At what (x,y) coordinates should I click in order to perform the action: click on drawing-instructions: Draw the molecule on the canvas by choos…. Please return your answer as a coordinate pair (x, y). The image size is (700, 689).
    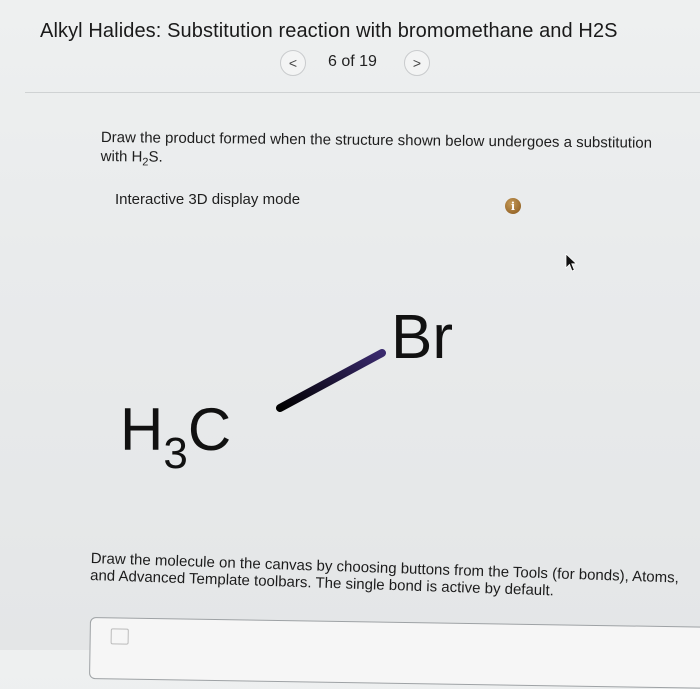
    Looking at the image, I should click on (384, 575).